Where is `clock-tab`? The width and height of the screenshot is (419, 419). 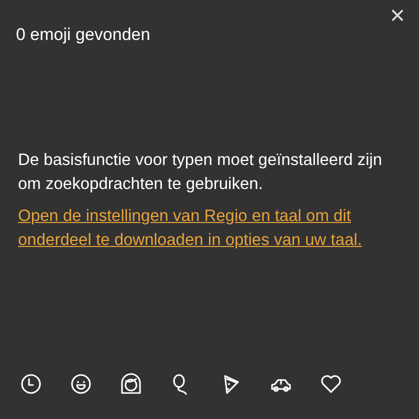 clock-tab is located at coordinates (31, 384).